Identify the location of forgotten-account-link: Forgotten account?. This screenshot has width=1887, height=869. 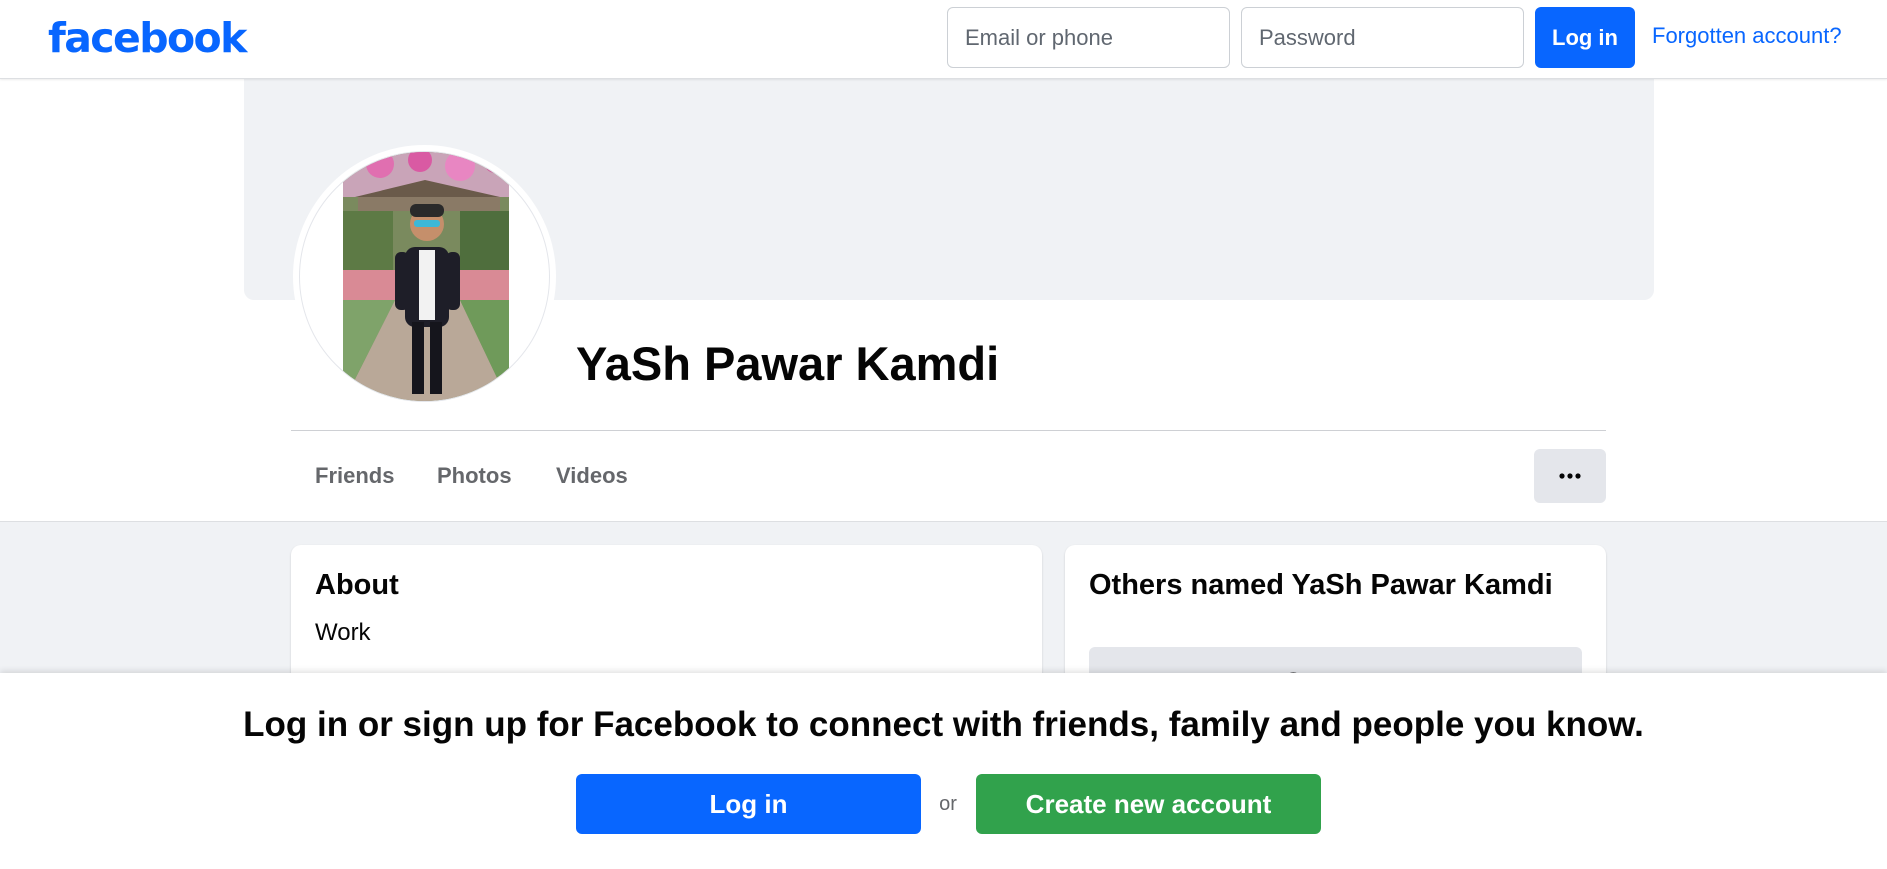
(1747, 36).